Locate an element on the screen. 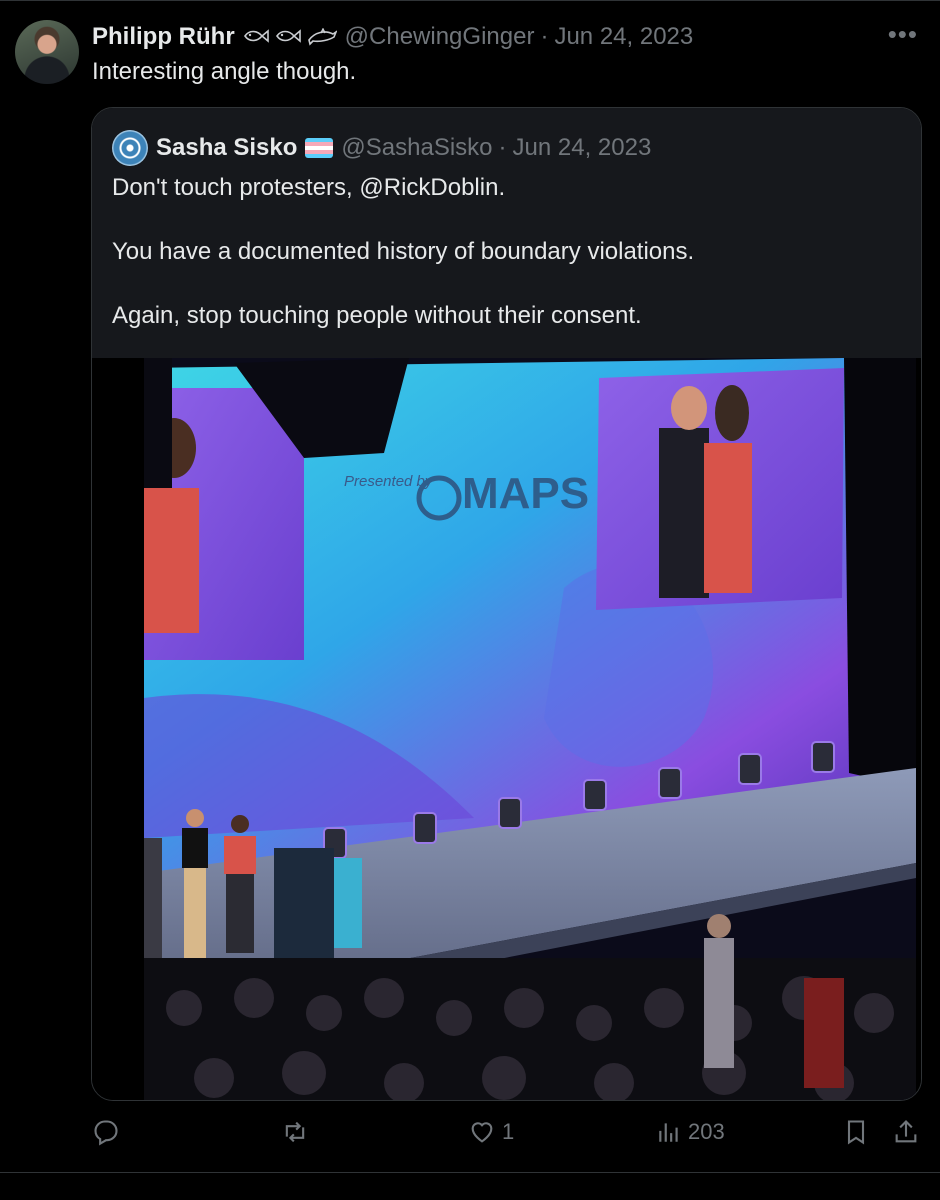 The height and width of the screenshot is (1200, 940). quoted-tweet-header: Sasha Sisko @SashaSisko · Jun 24, 2023 is located at coordinates (381, 148).